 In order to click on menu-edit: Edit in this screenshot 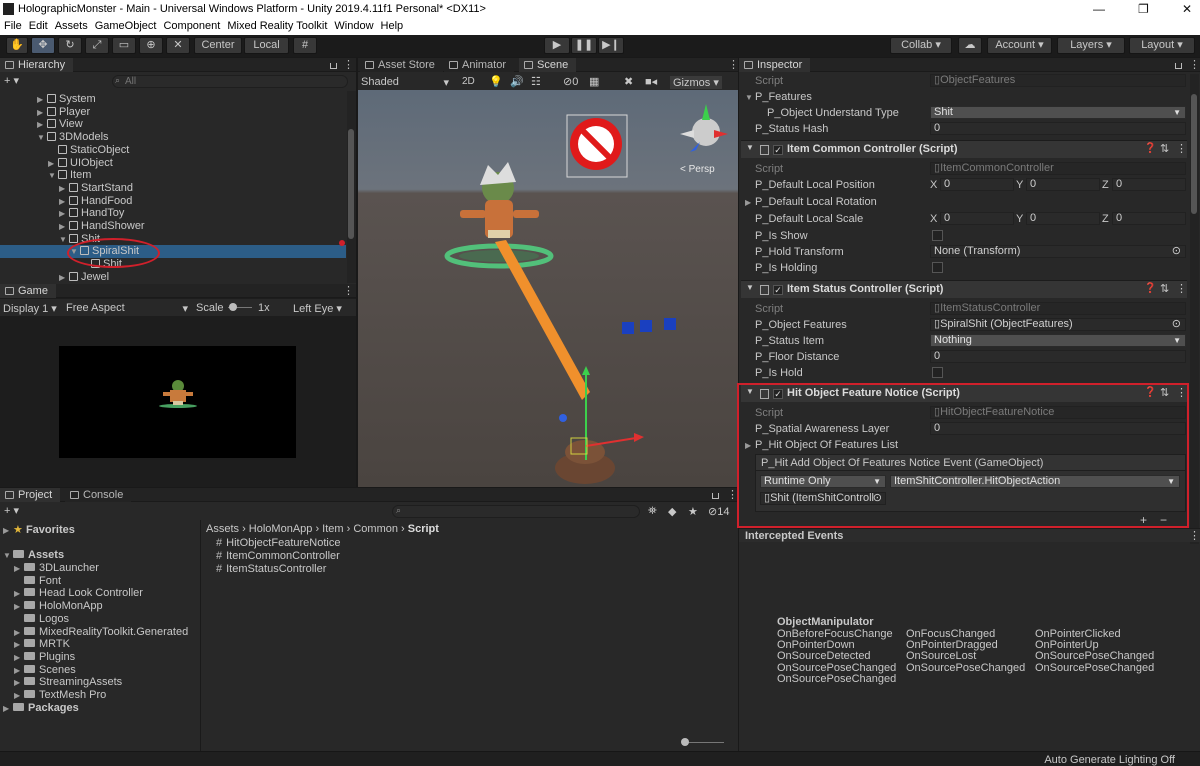, I will do `click(38, 25)`.